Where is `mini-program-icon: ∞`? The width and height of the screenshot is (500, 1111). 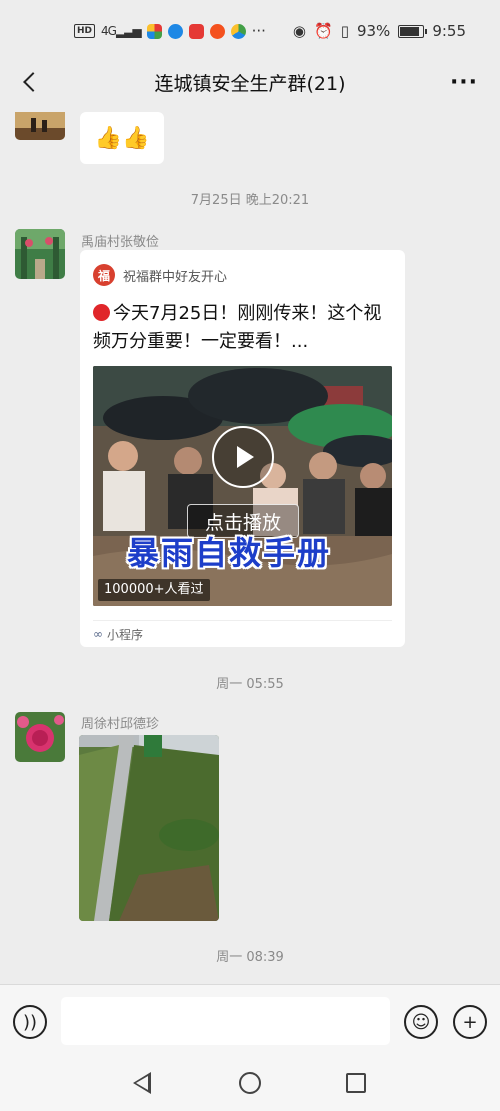
mini-program-icon: ∞ is located at coordinates (98, 634).